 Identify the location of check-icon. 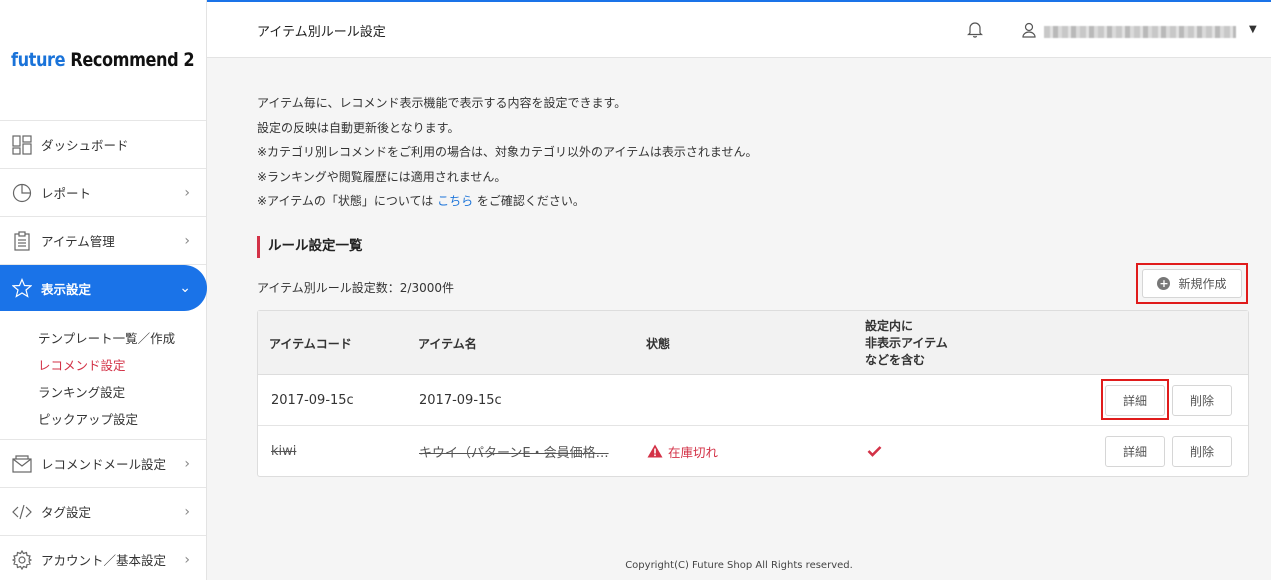
(874, 451).